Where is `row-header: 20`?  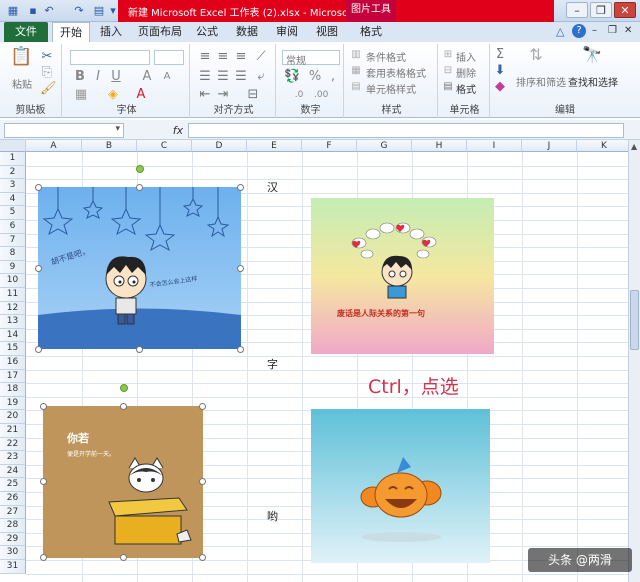 row-header: 20 is located at coordinates (13, 417).